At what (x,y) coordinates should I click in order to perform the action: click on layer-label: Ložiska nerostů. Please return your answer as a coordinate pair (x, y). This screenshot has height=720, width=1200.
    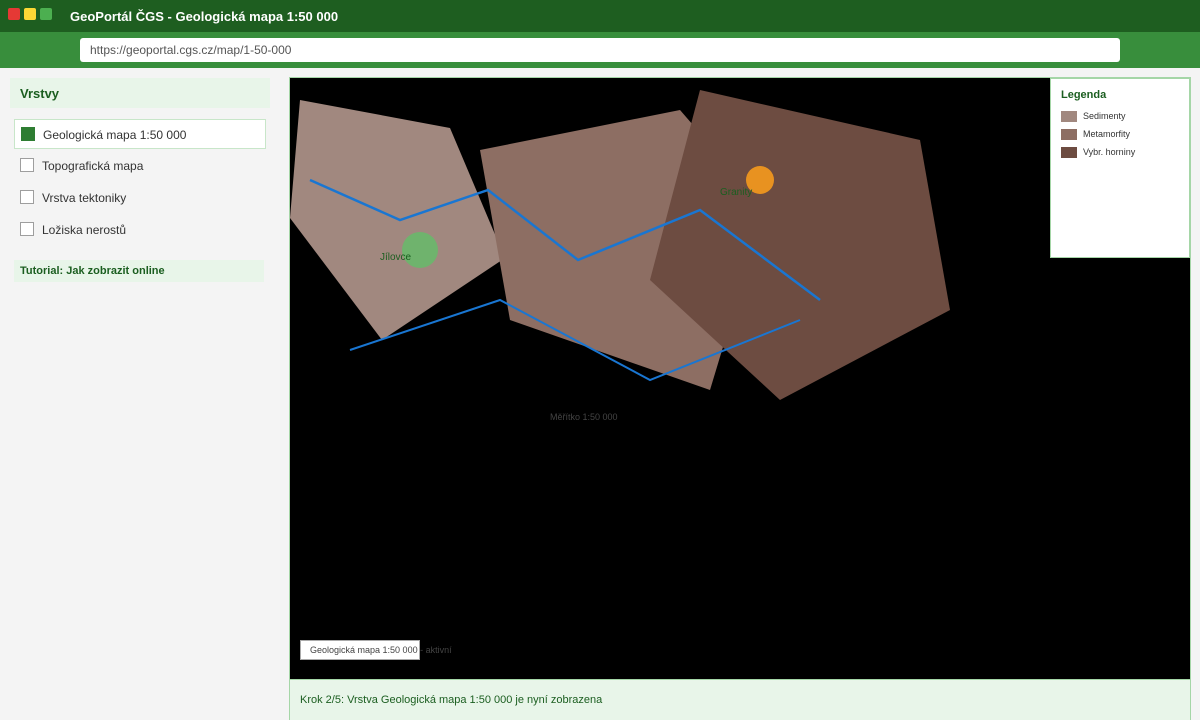
    Looking at the image, I should click on (84, 230).